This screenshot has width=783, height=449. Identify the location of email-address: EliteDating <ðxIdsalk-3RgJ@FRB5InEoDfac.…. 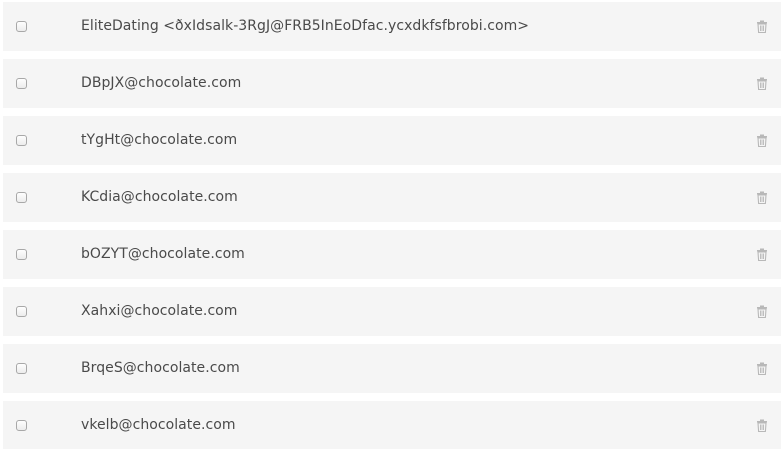
(305, 26).